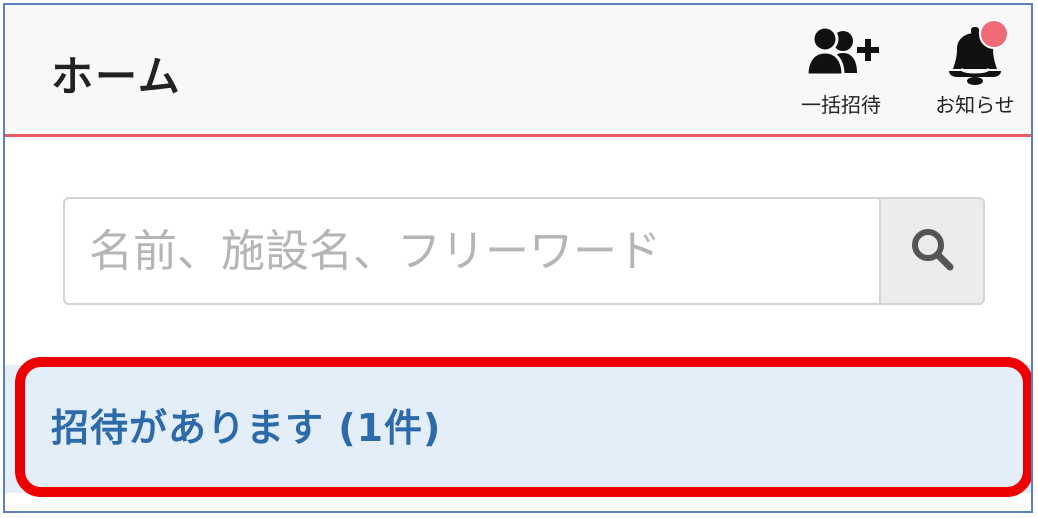  I want to click on notifications-button: お知らせ, so click(975, 68).